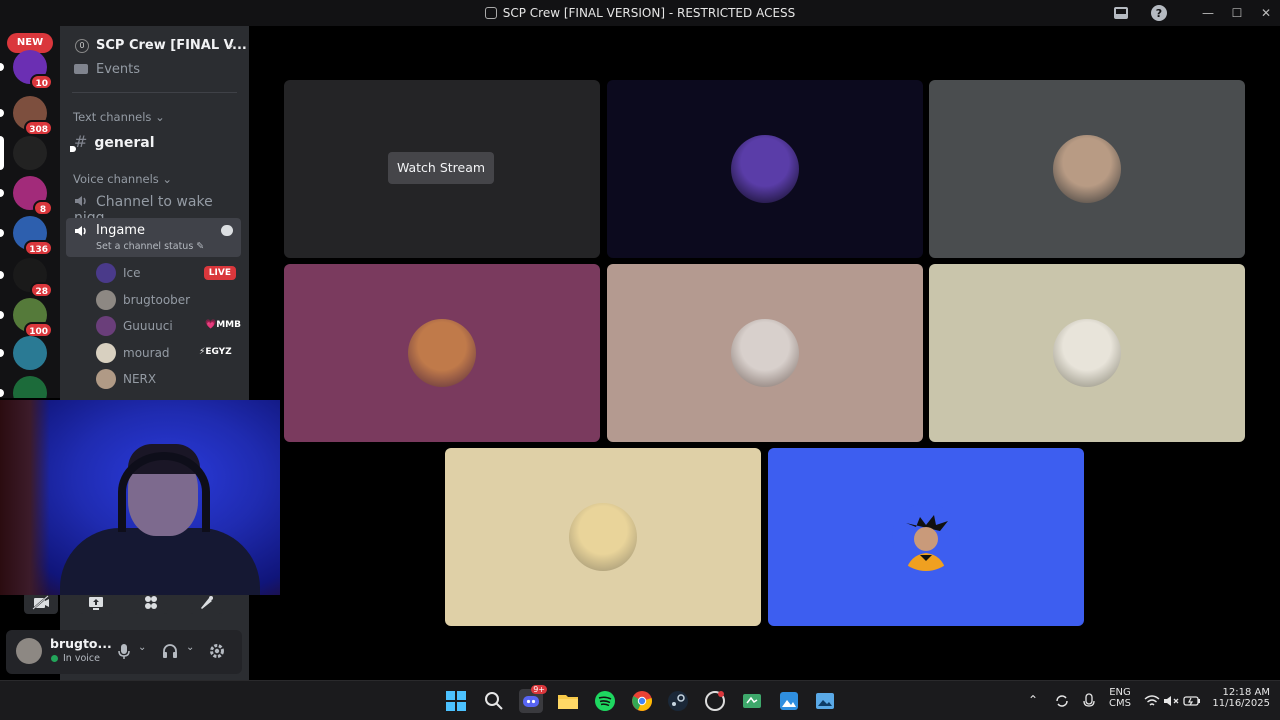 This screenshot has height=720, width=1280. What do you see at coordinates (1192, 701) in the screenshot?
I see `battery-icon` at bounding box center [1192, 701].